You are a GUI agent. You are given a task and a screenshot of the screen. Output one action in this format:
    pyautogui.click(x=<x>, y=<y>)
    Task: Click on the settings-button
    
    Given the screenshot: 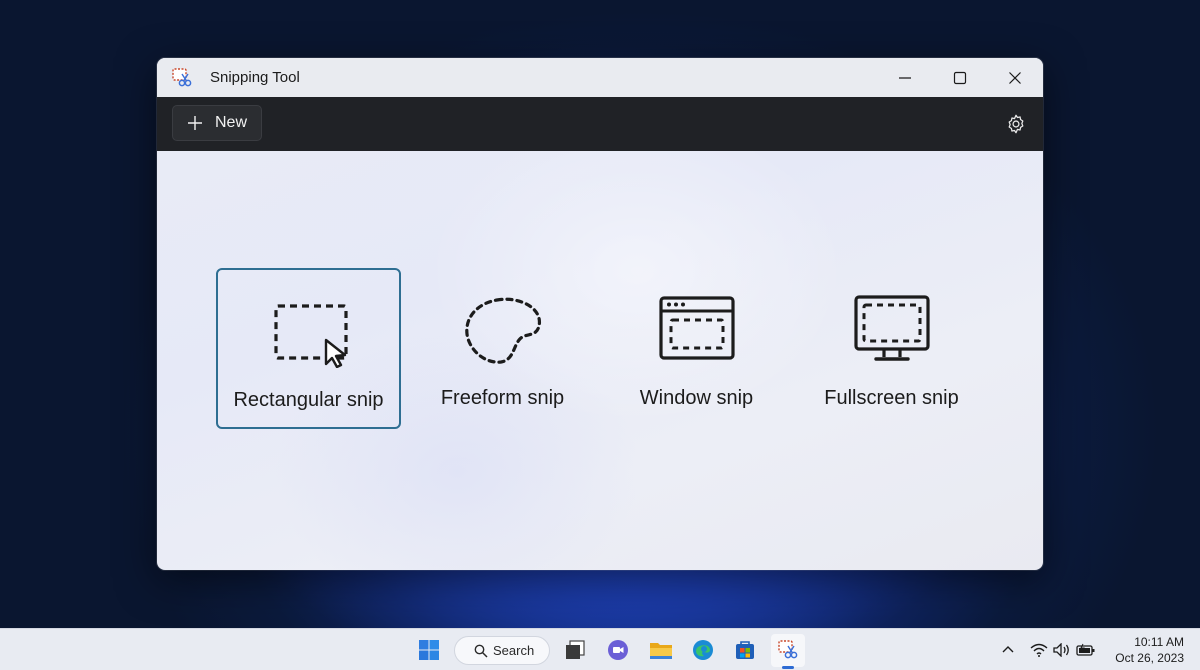 What is the action you would take?
    pyautogui.click(x=1016, y=124)
    